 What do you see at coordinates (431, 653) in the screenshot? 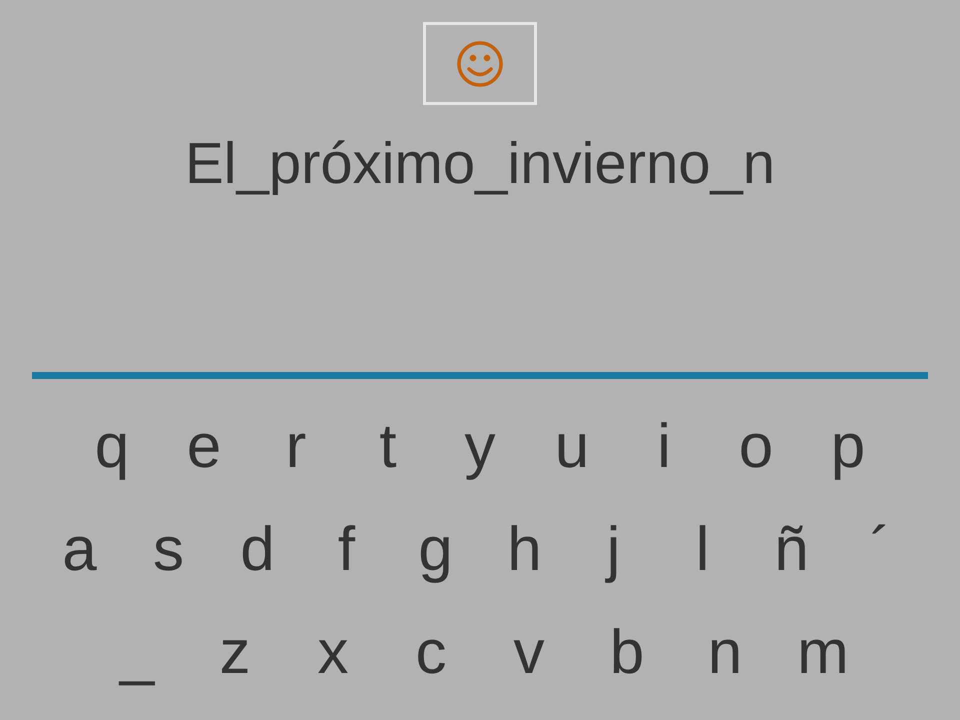
I see `letter-key: c` at bounding box center [431, 653].